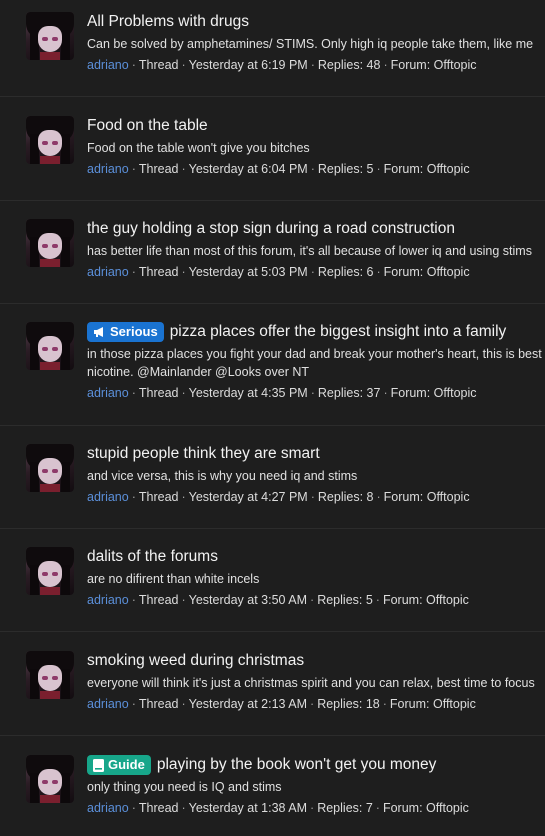 This screenshot has height=836, width=545. Describe the element at coordinates (345, 808) in the screenshot. I see `thread-replies: Replies: 7` at that location.